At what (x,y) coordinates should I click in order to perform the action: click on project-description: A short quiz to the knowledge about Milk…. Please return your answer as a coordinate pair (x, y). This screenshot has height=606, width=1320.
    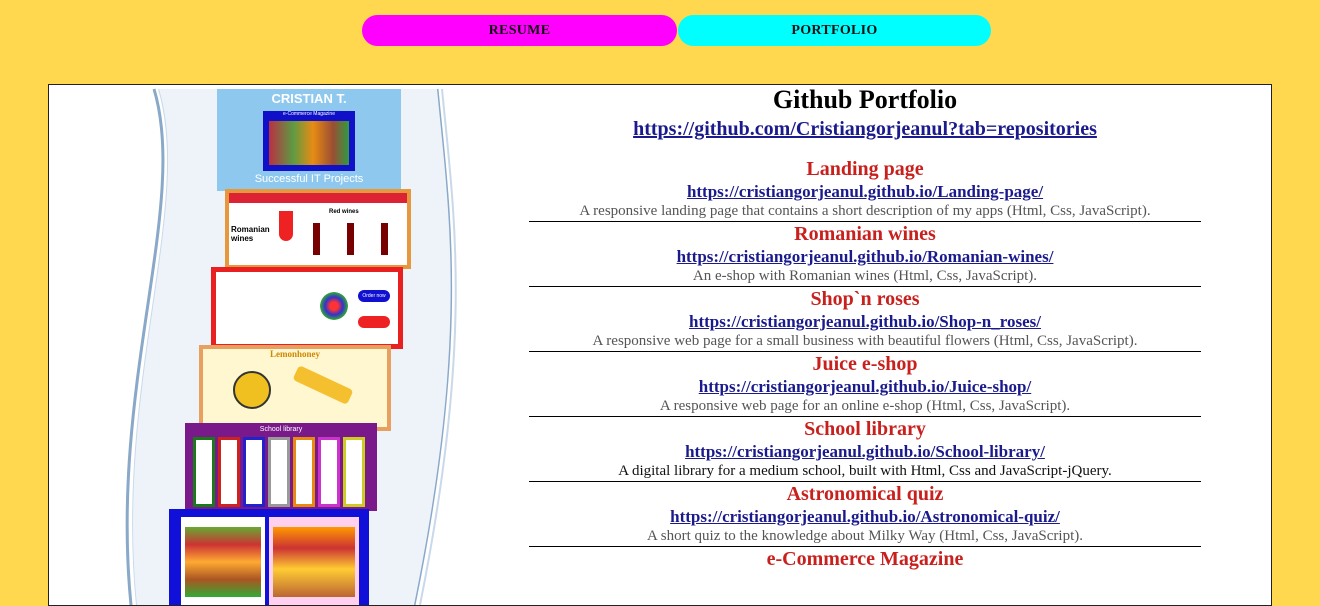
    Looking at the image, I should click on (865, 536).